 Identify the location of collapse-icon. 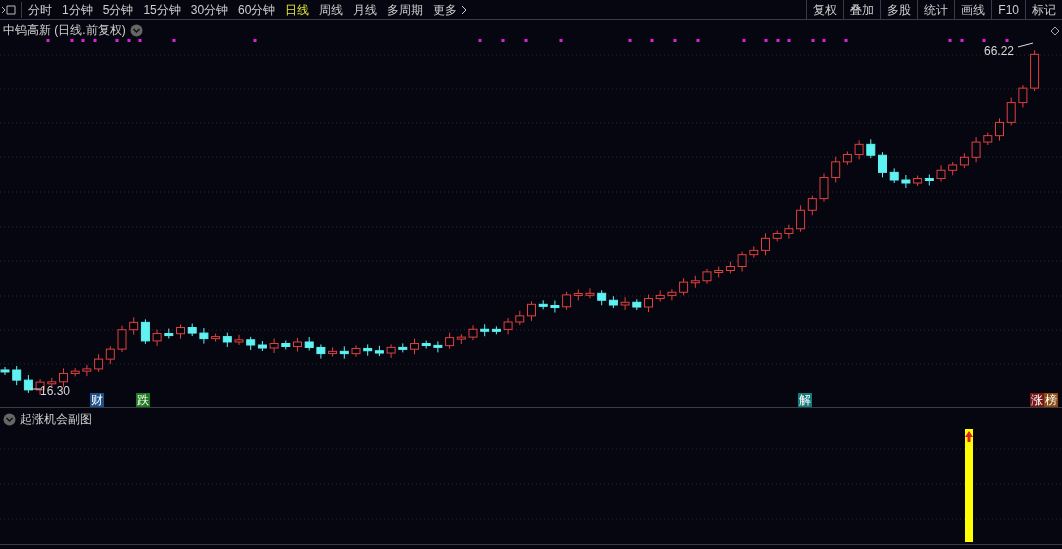
(9, 9).